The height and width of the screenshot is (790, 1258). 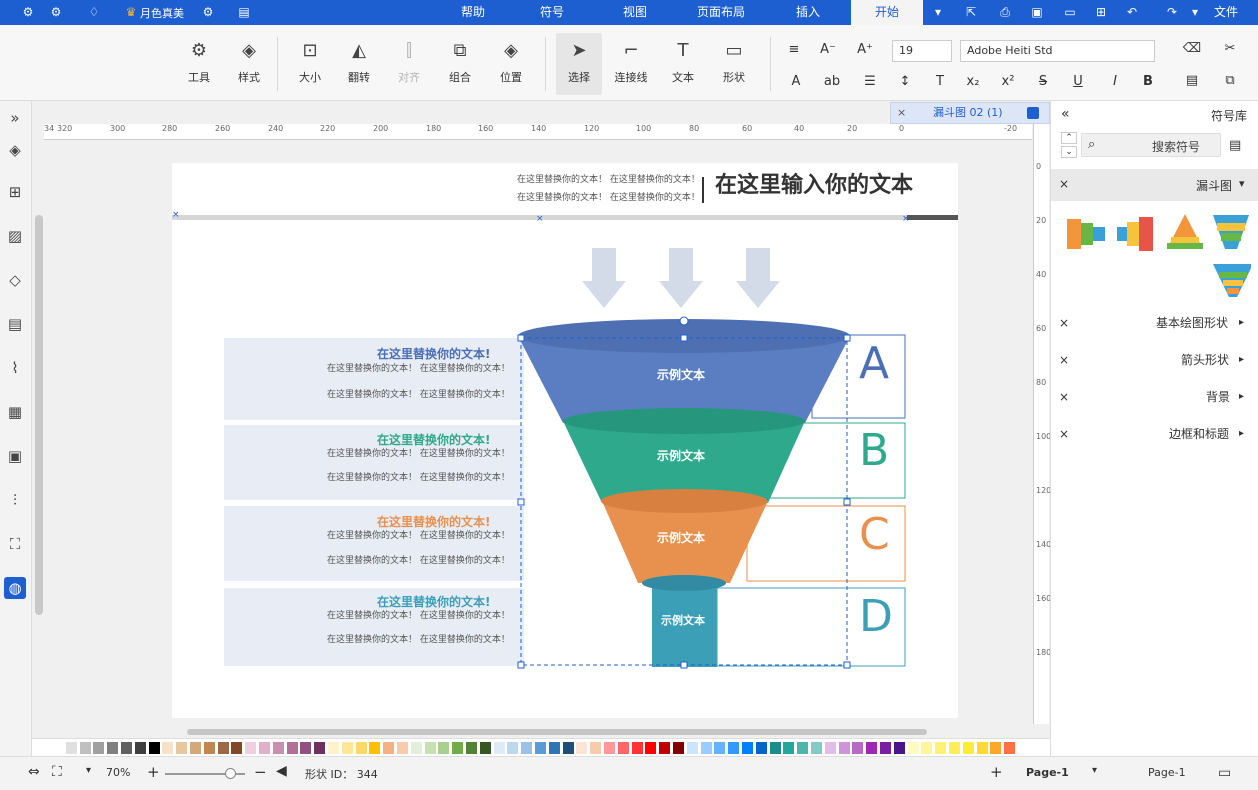 What do you see at coordinates (681, 374) in the screenshot?
I see `stage-a-label: 示例文本` at bounding box center [681, 374].